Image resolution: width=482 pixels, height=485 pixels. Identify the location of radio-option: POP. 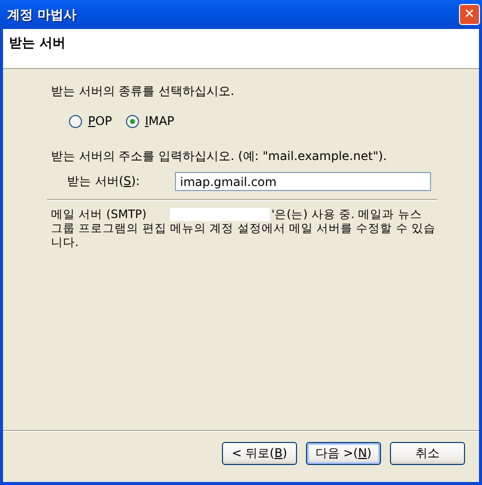
(90, 121).